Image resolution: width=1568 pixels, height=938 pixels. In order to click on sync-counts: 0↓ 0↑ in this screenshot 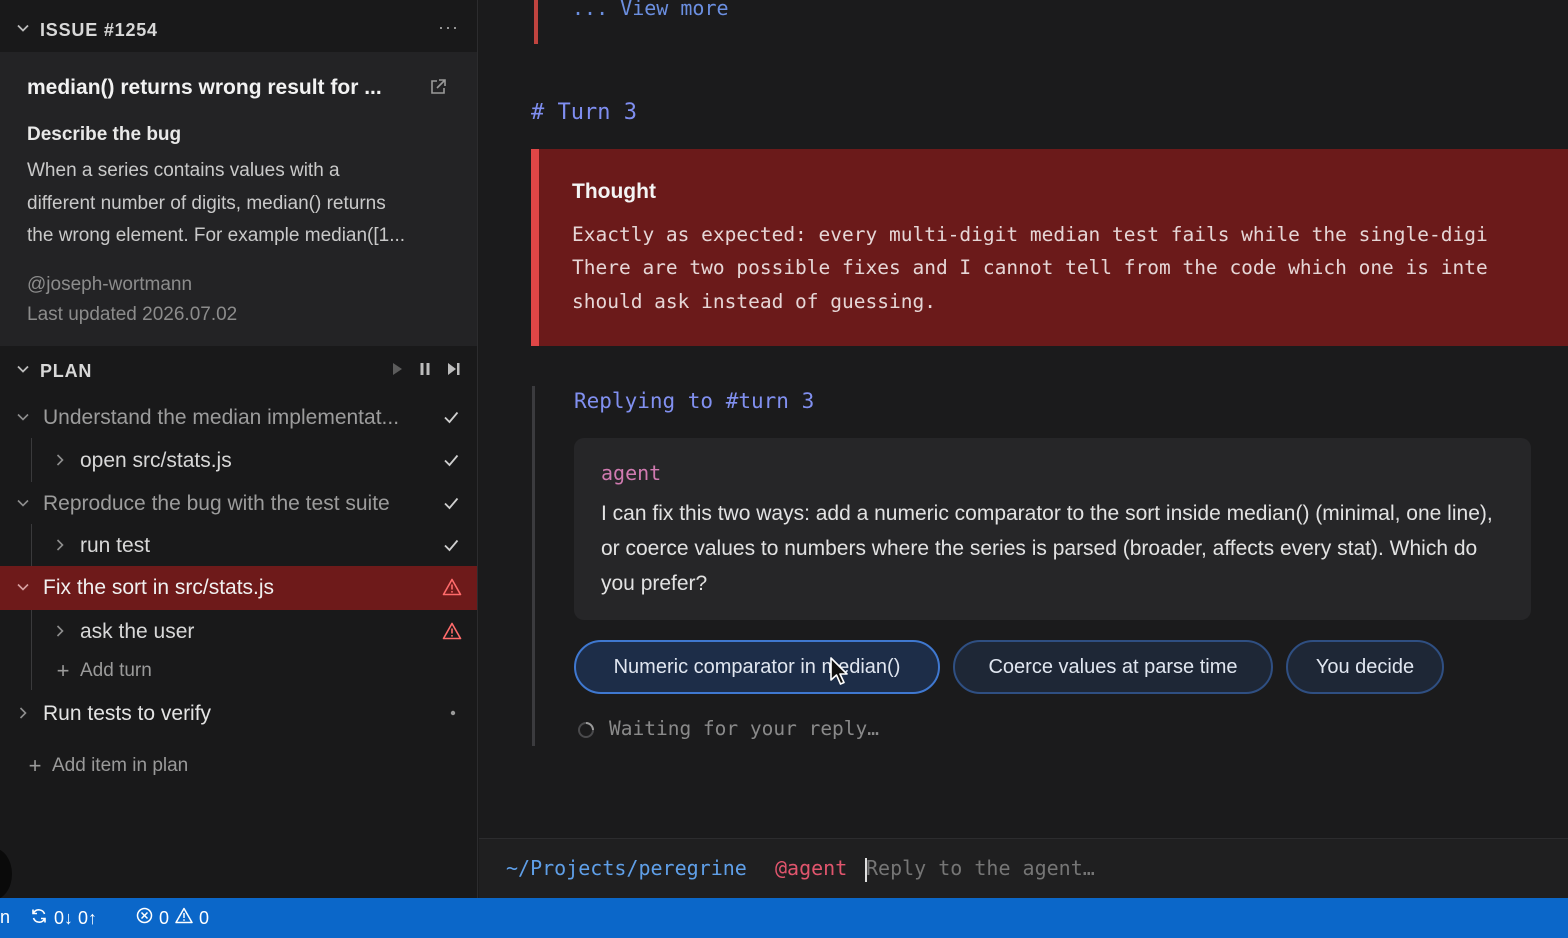, I will do `click(76, 918)`.